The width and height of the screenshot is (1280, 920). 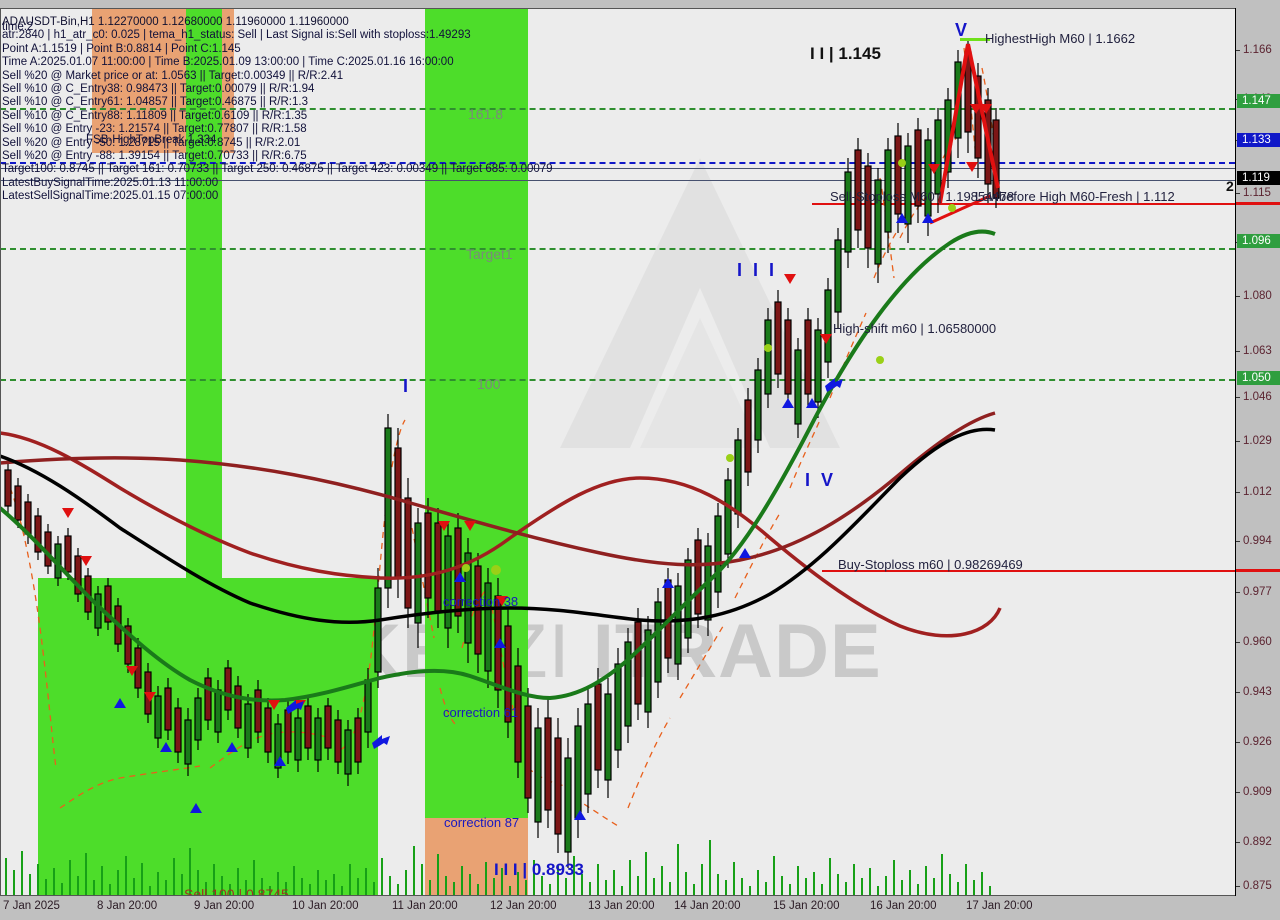 I want to click on header-line-latest-sell: LatestSellSignalTime:2025.01.15 07:00:00, so click(x=110, y=196).